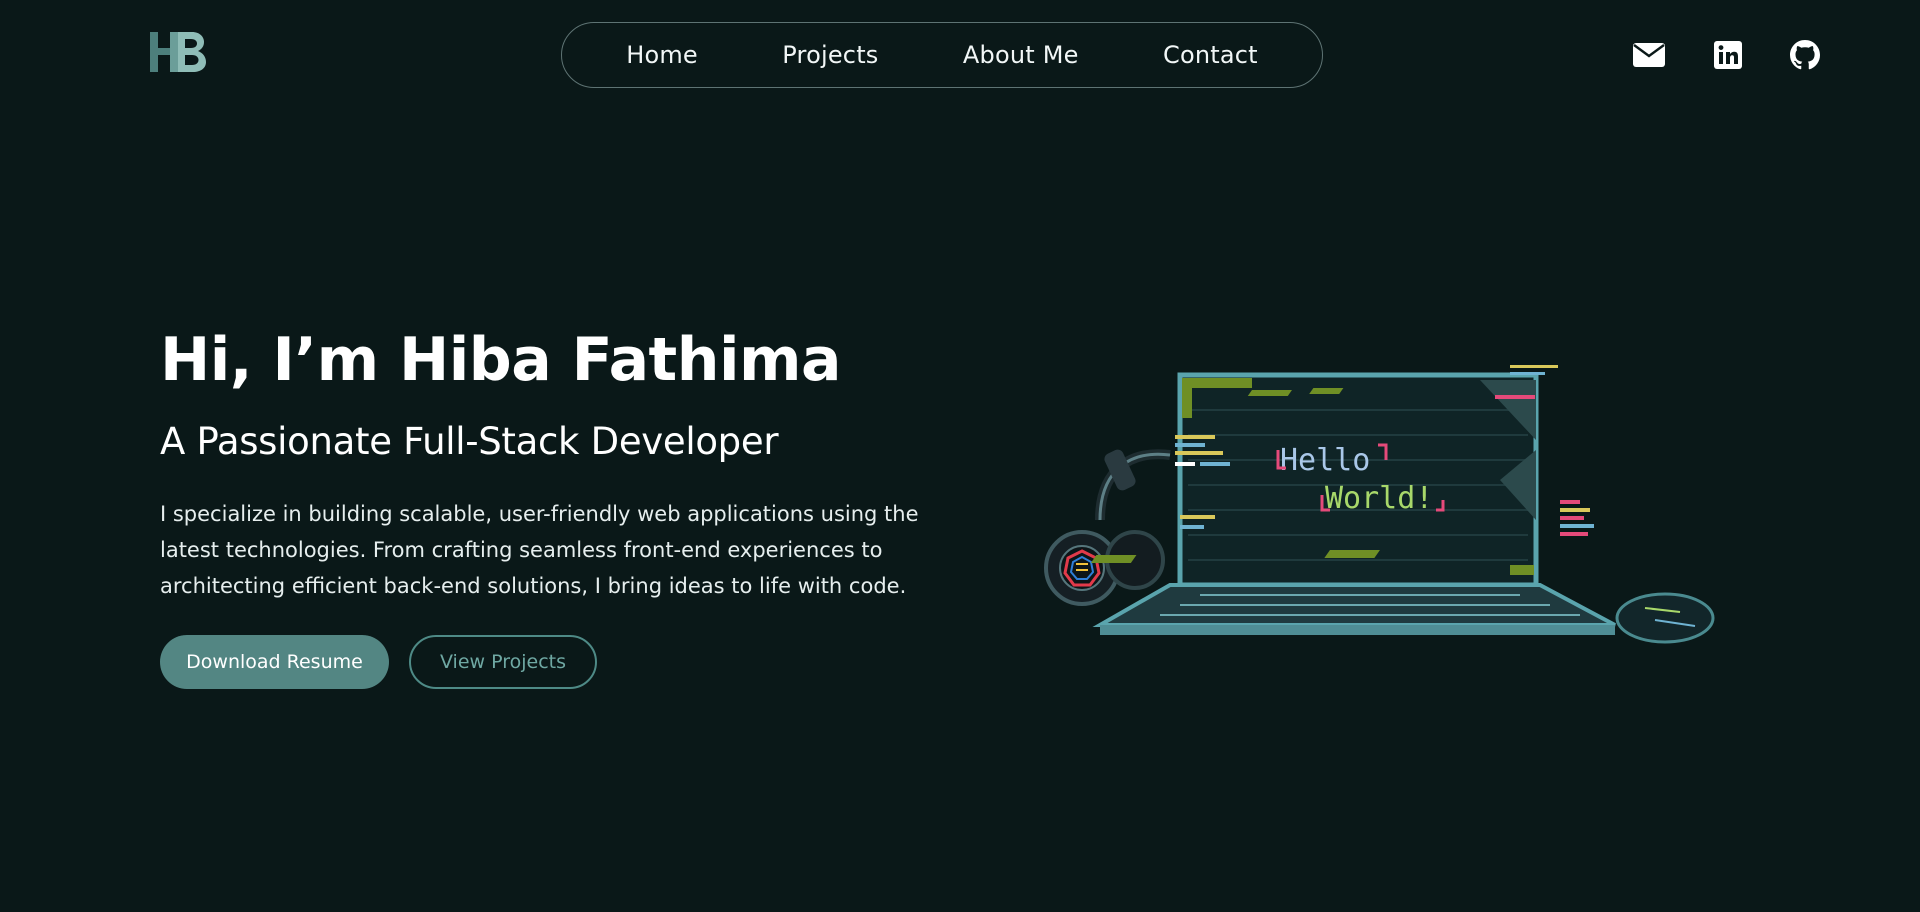  I want to click on mouse-icon, so click(1665, 618).